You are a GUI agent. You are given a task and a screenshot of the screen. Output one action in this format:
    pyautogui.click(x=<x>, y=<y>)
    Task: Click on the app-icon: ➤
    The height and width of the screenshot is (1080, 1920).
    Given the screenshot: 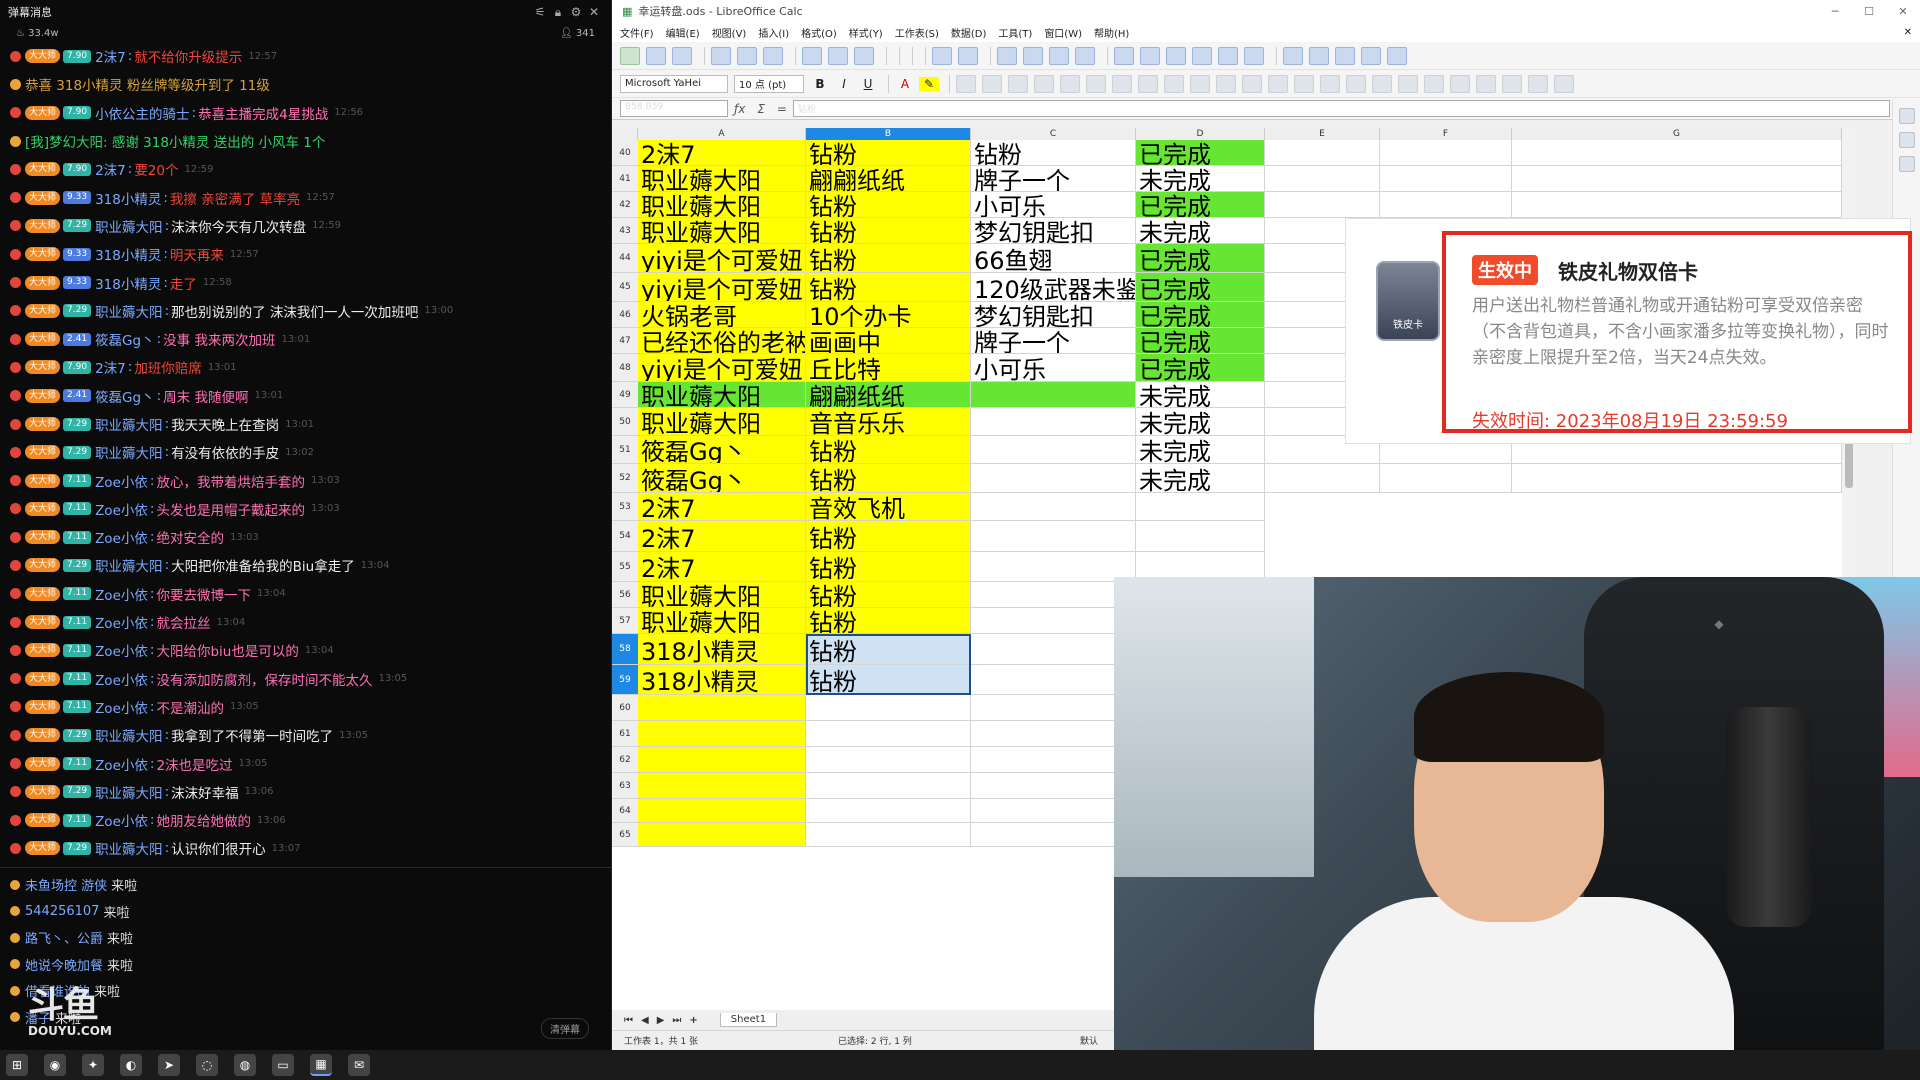 What is the action you would take?
    pyautogui.click(x=169, y=1065)
    